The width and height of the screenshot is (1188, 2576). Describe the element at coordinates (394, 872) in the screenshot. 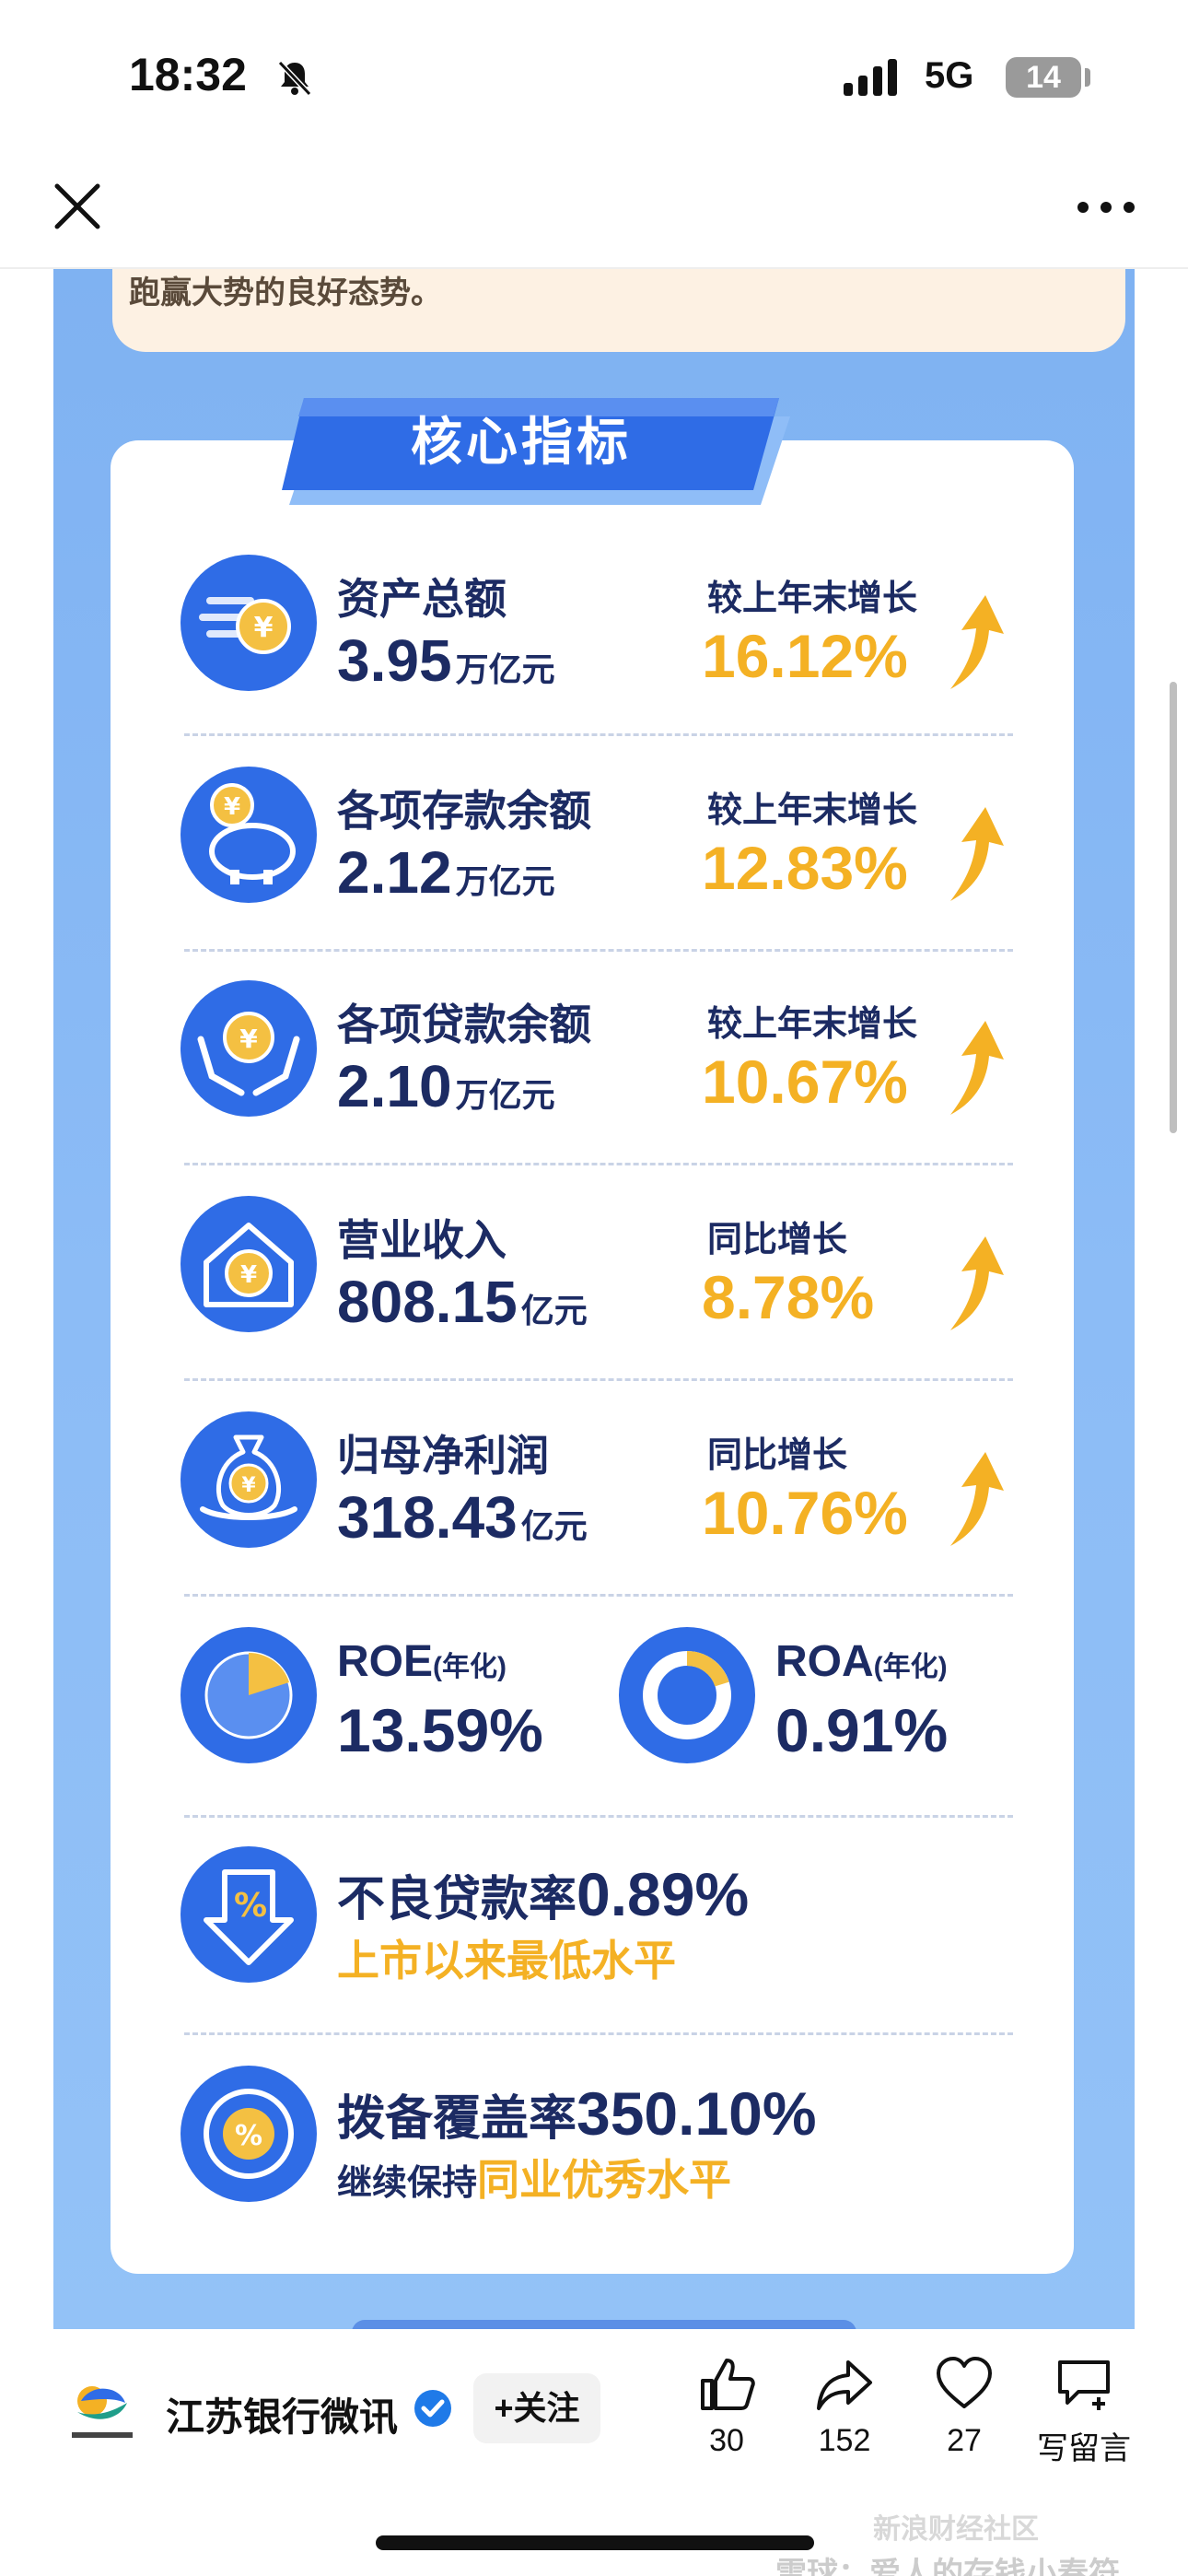

I see `metric-number: 2.12` at that location.